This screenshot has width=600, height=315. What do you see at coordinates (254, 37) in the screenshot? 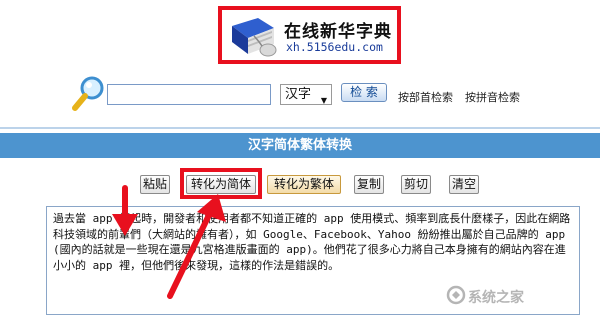
I see `dictionary-book-icon` at bounding box center [254, 37].